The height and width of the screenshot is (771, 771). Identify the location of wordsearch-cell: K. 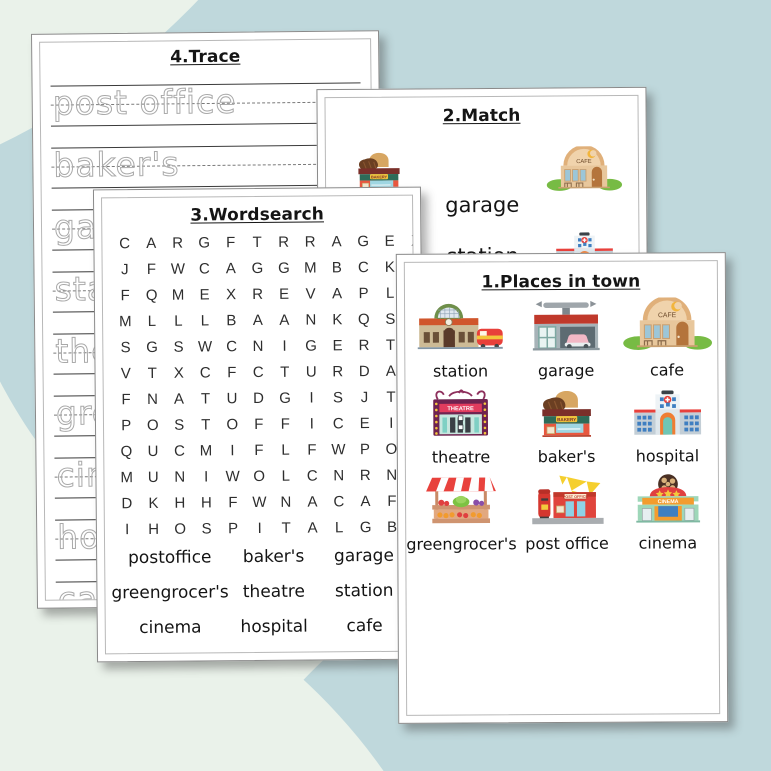
(337, 320).